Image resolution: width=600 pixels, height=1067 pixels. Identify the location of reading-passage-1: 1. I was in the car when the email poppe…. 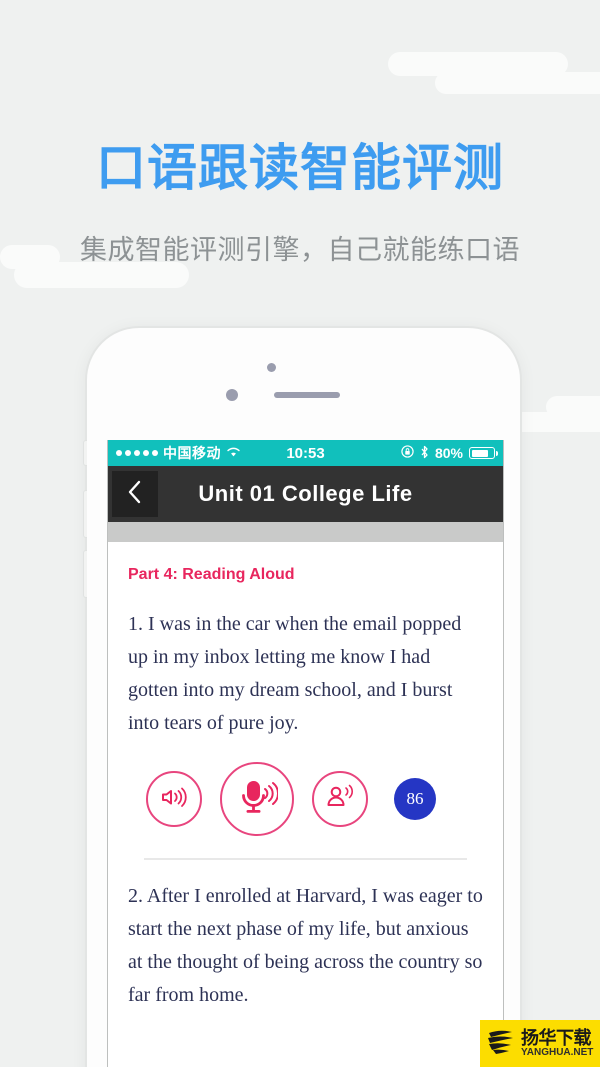
(295, 673).